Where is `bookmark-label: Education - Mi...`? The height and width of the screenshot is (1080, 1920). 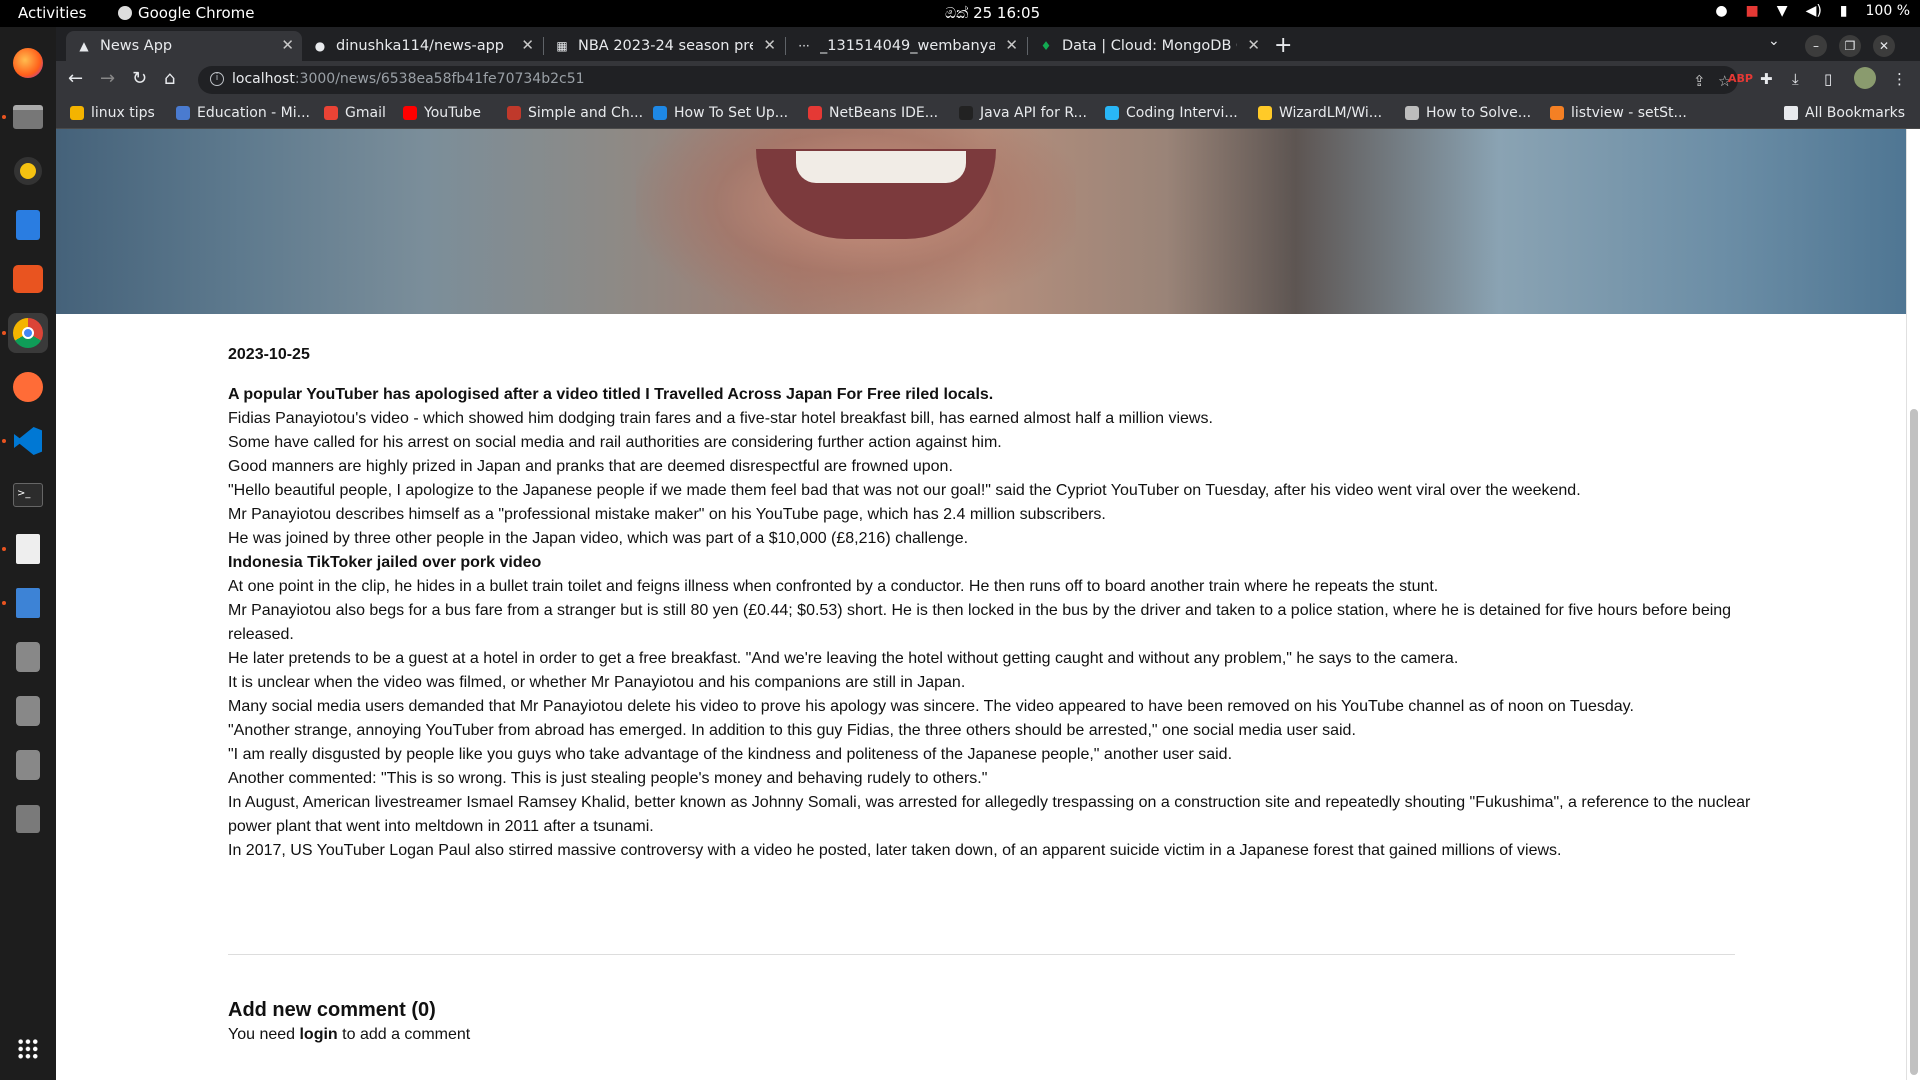 bookmark-label: Education - Mi... is located at coordinates (253, 113).